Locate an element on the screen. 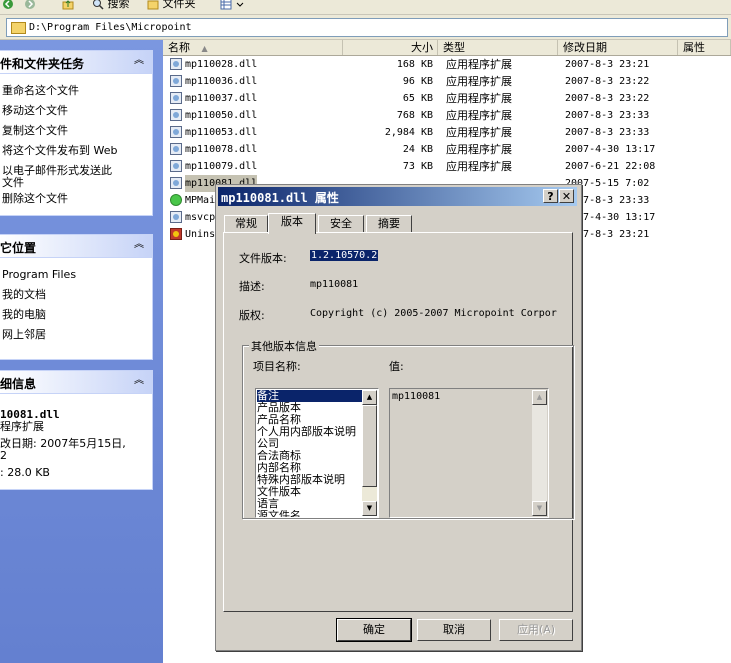 The height and width of the screenshot is (663, 731). tab-security: 安全 is located at coordinates (341, 223).